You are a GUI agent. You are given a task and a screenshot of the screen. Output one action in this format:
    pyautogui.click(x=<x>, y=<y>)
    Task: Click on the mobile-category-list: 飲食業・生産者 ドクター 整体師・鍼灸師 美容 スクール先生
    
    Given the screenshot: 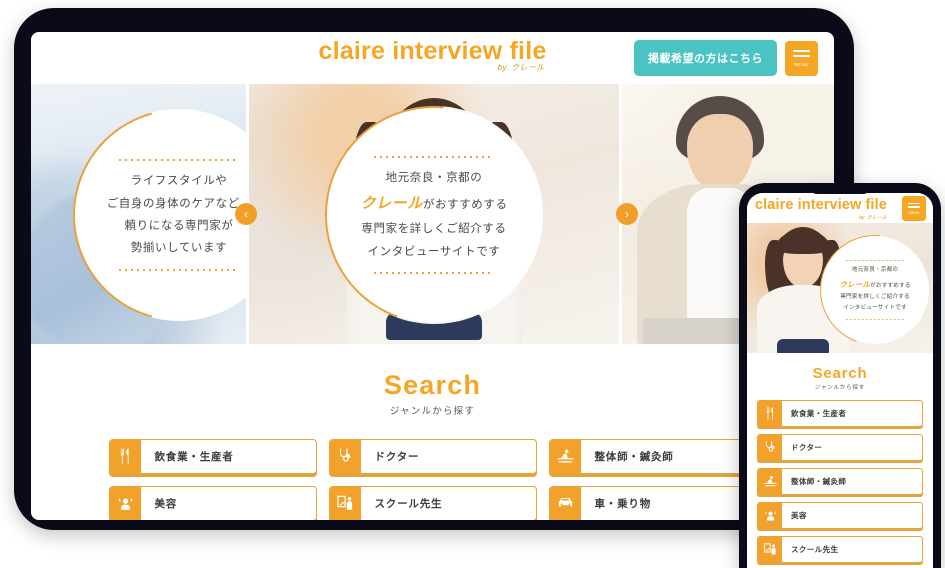 What is the action you would take?
    pyautogui.click(x=840, y=481)
    